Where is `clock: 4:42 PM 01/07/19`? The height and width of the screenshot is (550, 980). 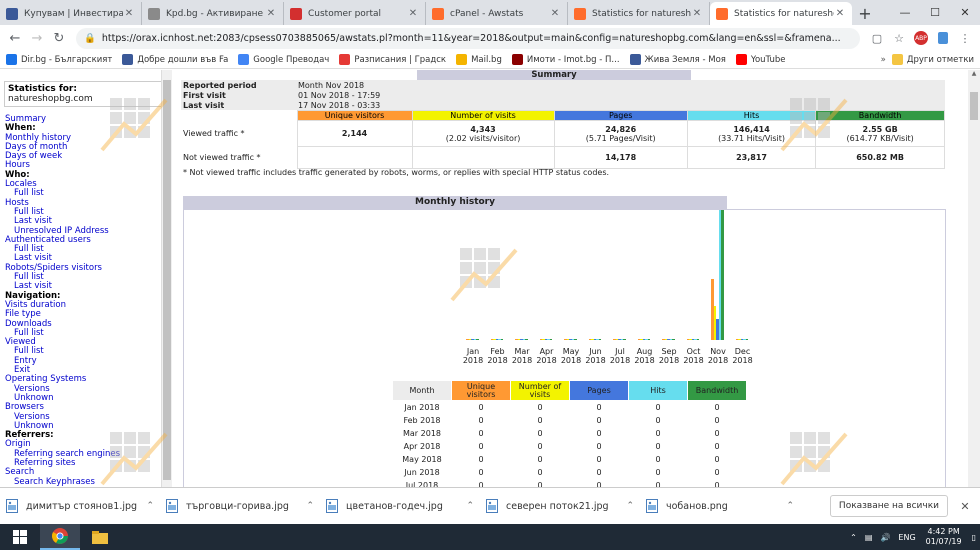
clock: 4:42 PM 01/07/19 is located at coordinates (944, 537).